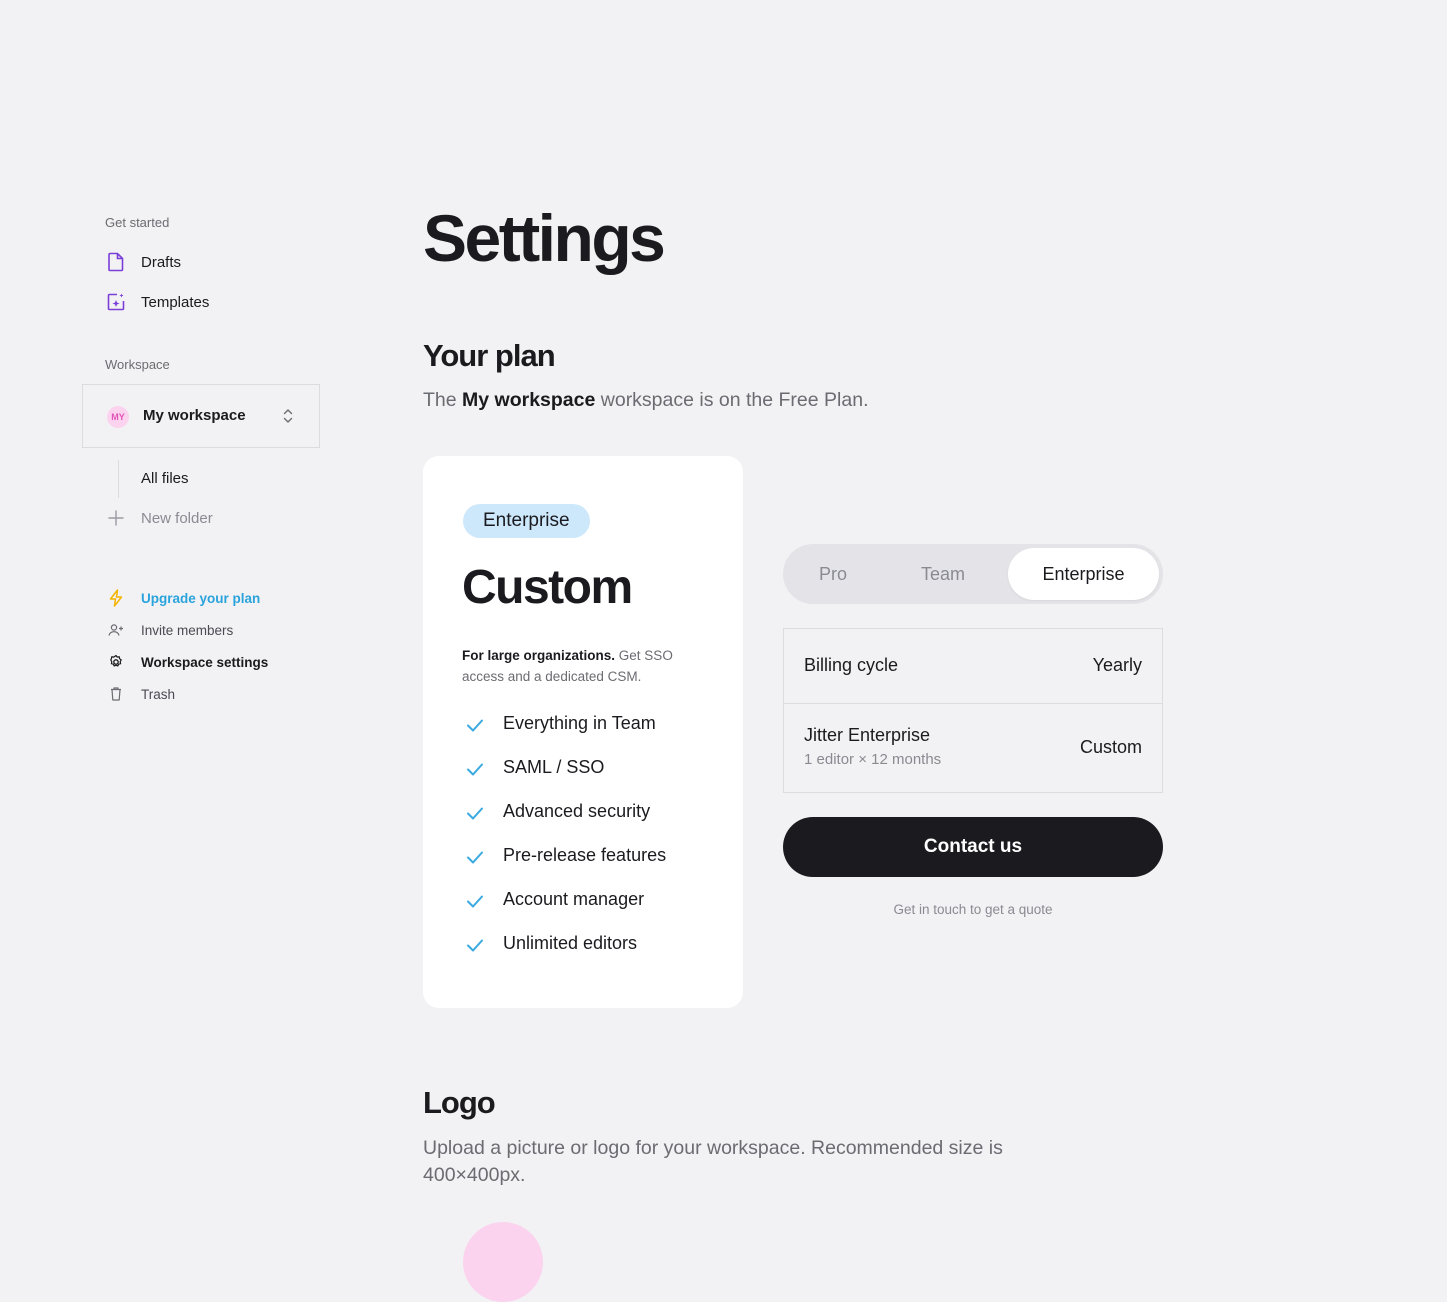 The height and width of the screenshot is (1302, 1447). Describe the element at coordinates (116, 302) in the screenshot. I see `sparkle-template-icon` at that location.